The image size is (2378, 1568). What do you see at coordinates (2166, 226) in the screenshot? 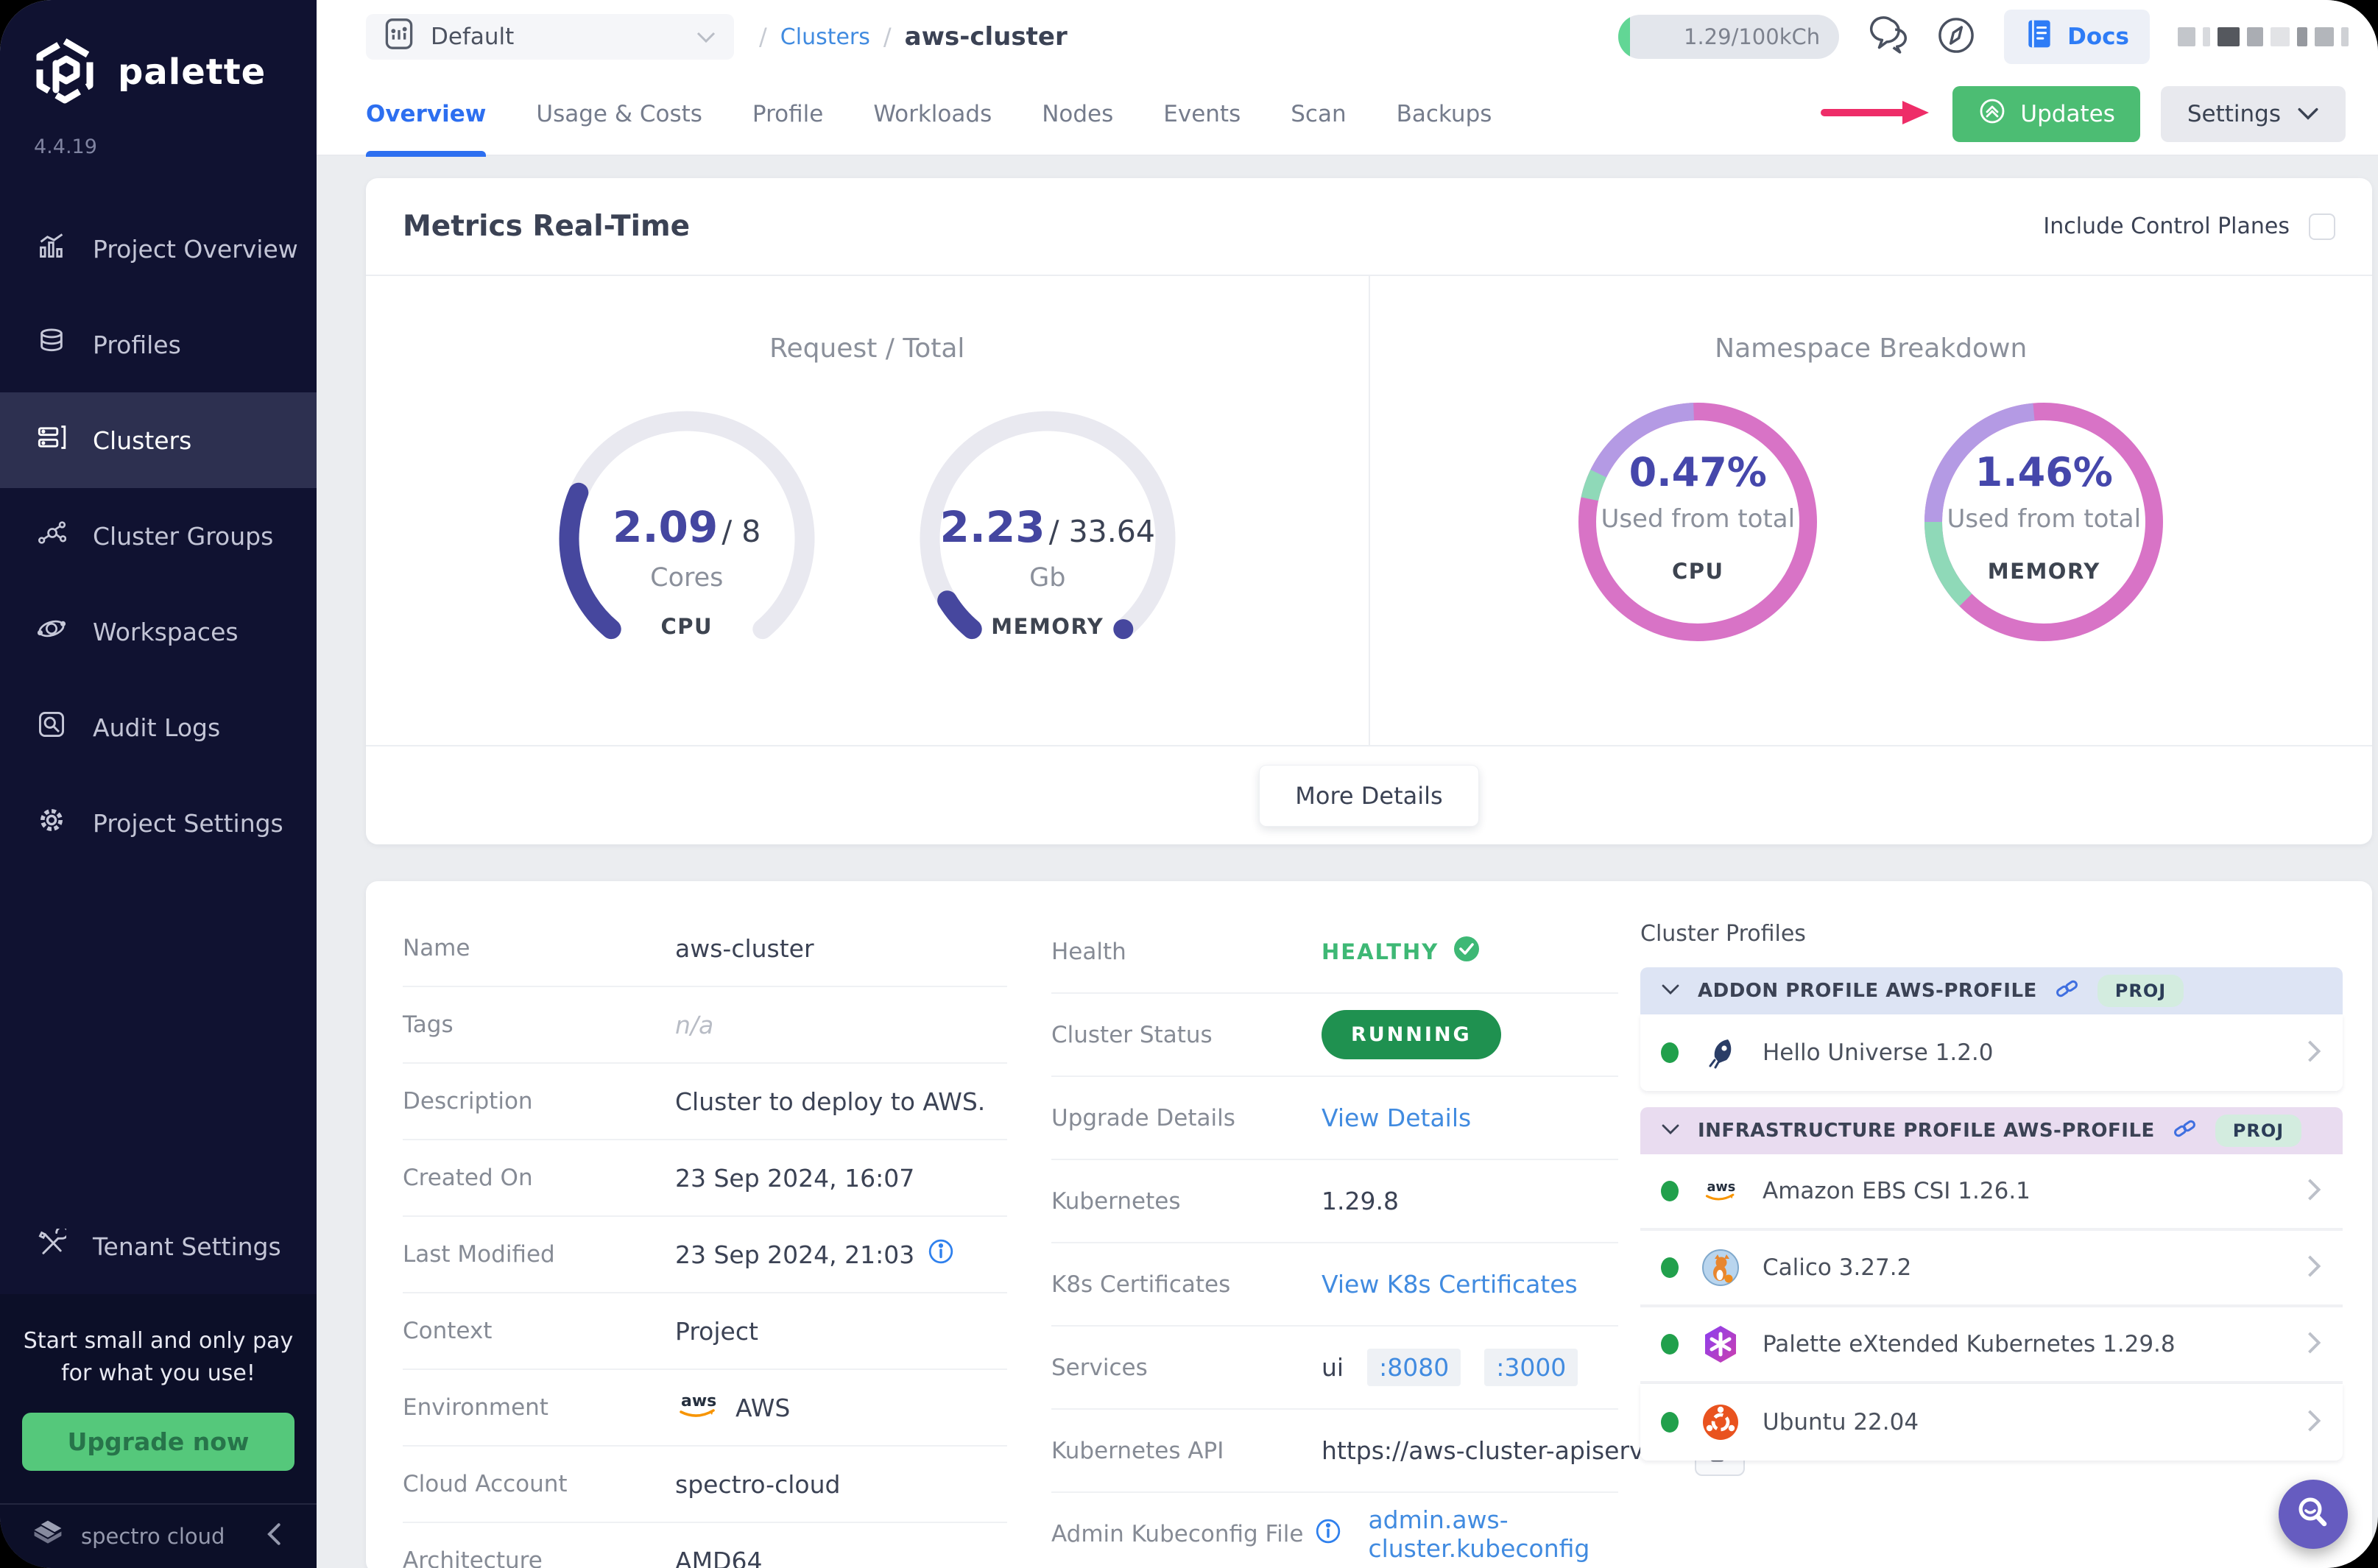
I see `include-control-planes-label: Include Control Planes` at bounding box center [2166, 226].